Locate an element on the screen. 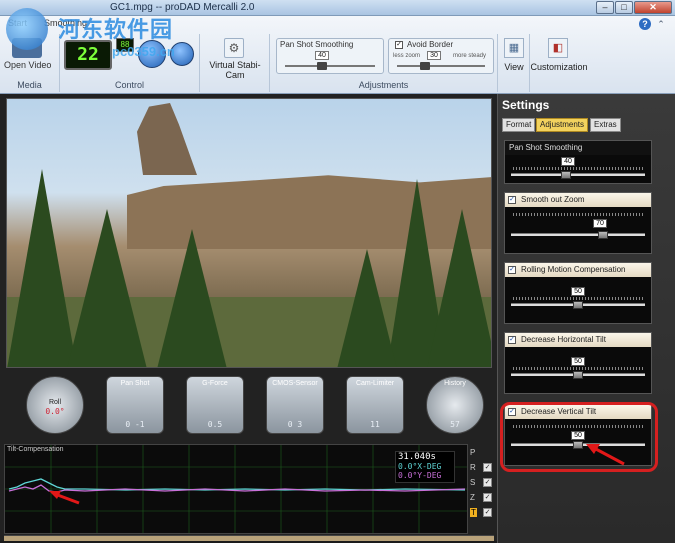  graph-title: Tilt-Compensation is located at coordinates (35, 449).